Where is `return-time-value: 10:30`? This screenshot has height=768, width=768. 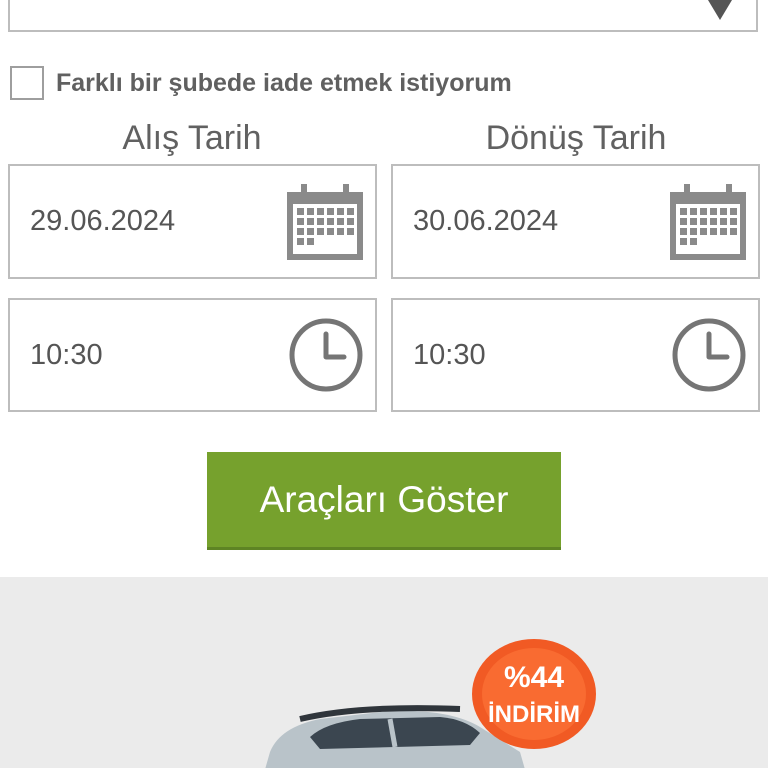 return-time-value: 10:30 is located at coordinates (449, 354).